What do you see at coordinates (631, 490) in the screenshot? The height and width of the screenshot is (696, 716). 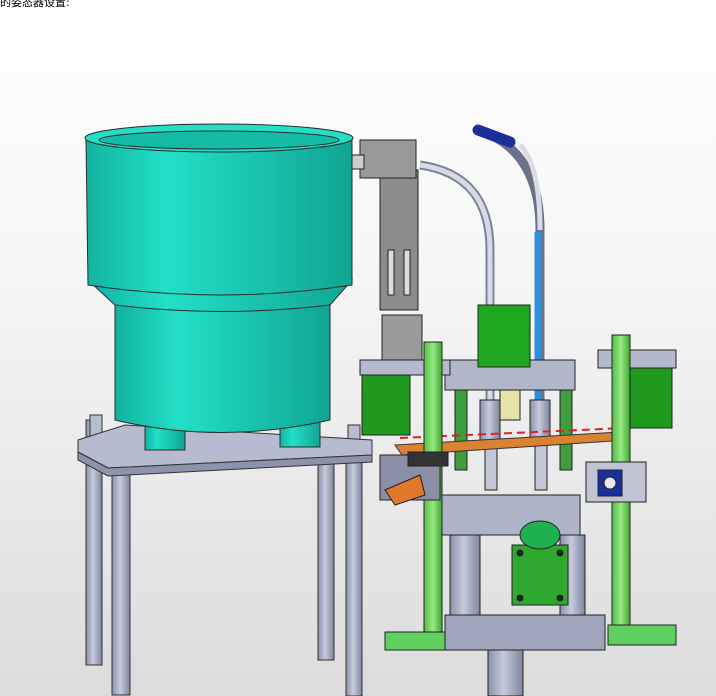 I see `right-guide-column` at bounding box center [631, 490].